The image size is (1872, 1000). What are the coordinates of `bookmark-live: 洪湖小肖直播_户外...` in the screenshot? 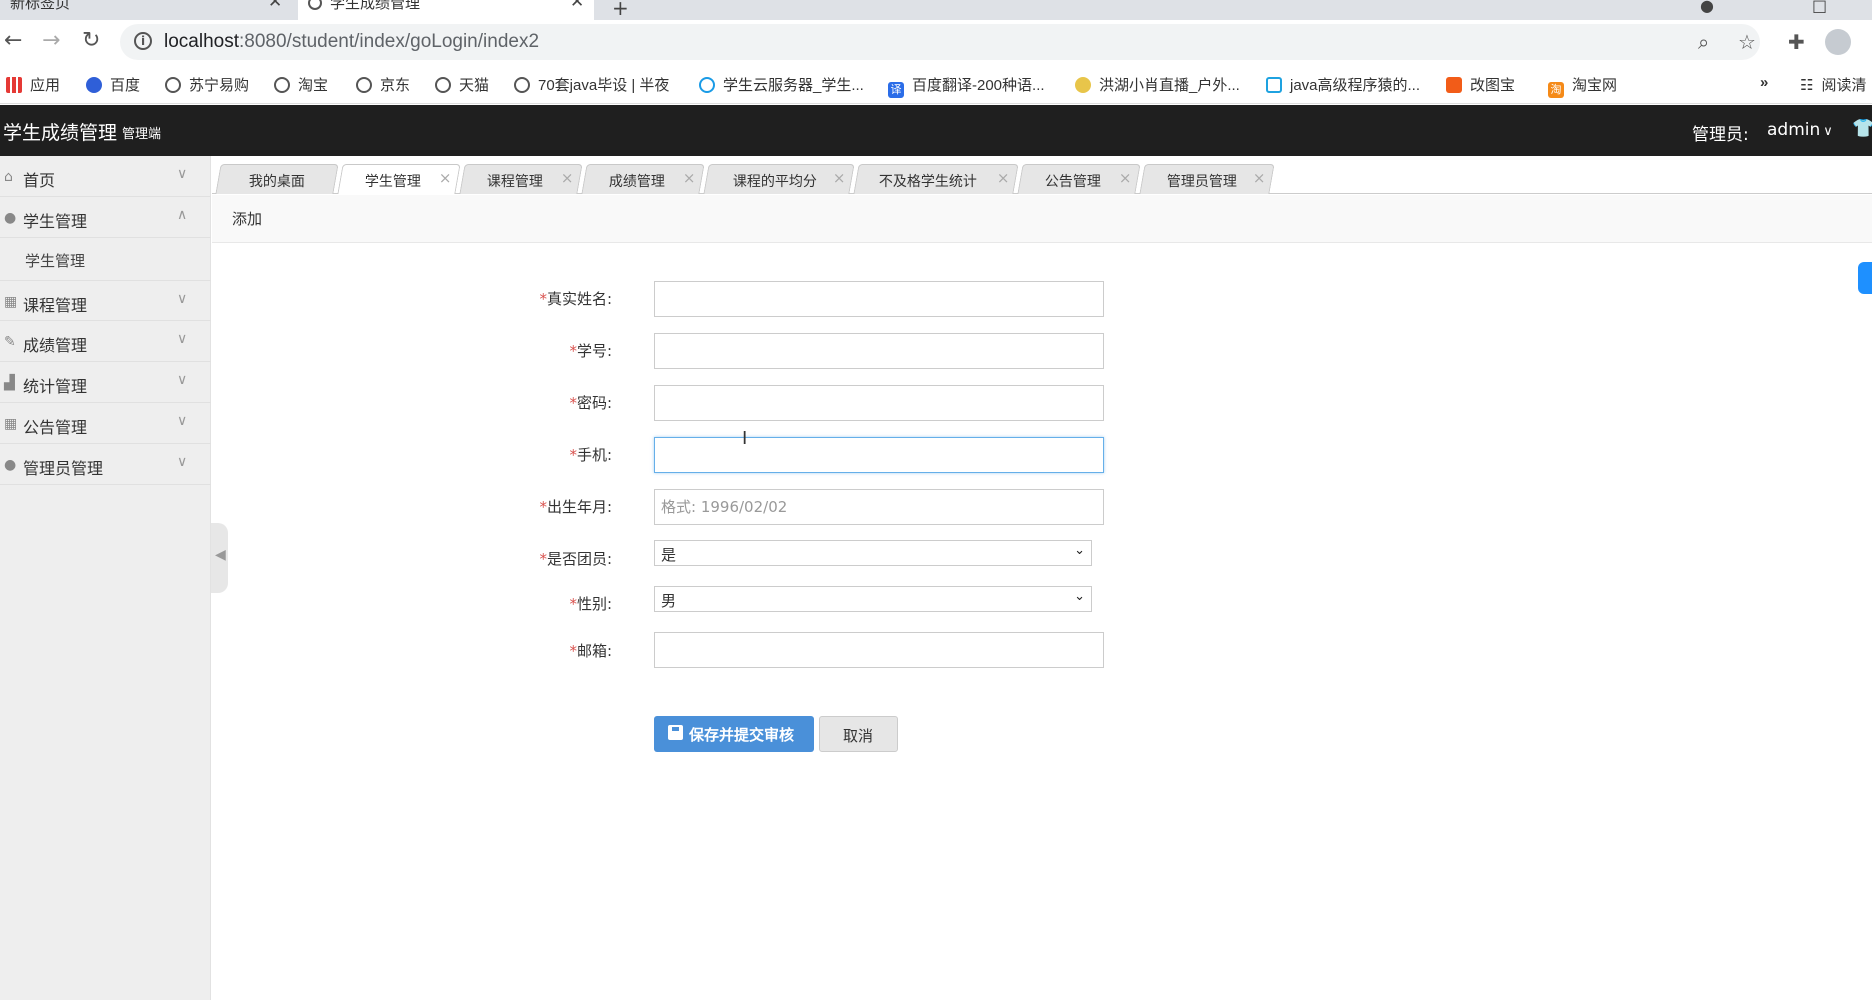 It's located at (1157, 84).